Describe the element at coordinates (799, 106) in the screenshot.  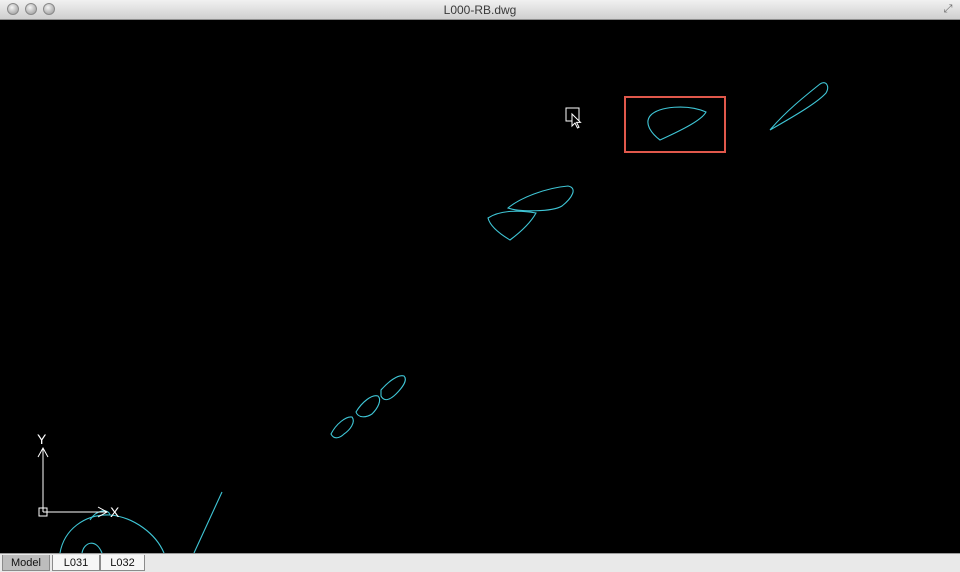
I see `sliver-shape` at that location.